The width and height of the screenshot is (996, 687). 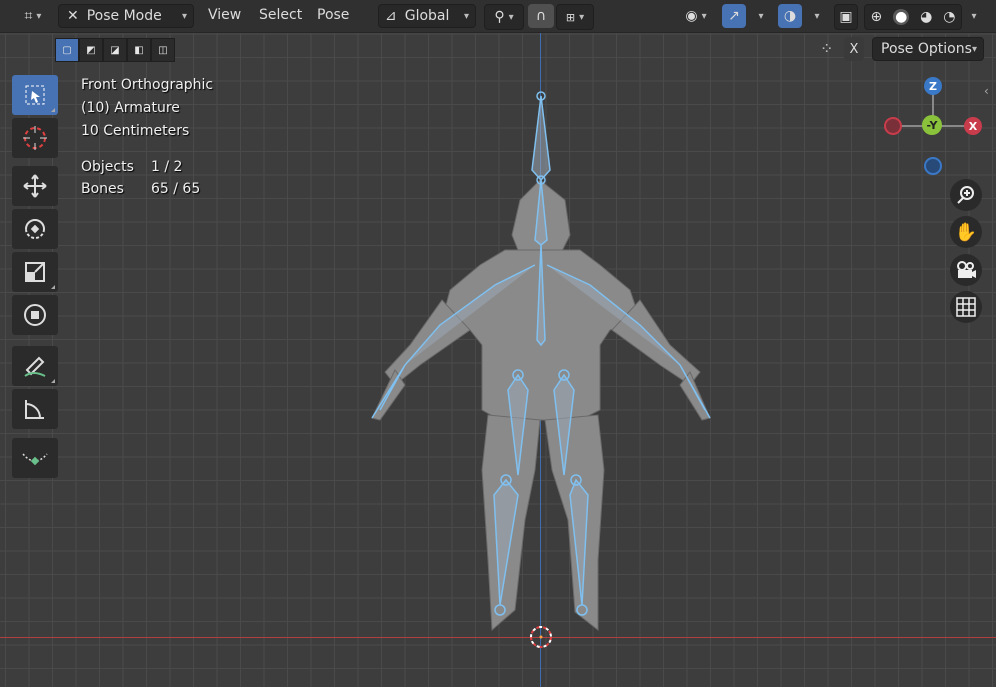 I want to click on selection-mode-buttons: ▢ ◩ ◪ ◧ ◫, so click(x=115, y=50).